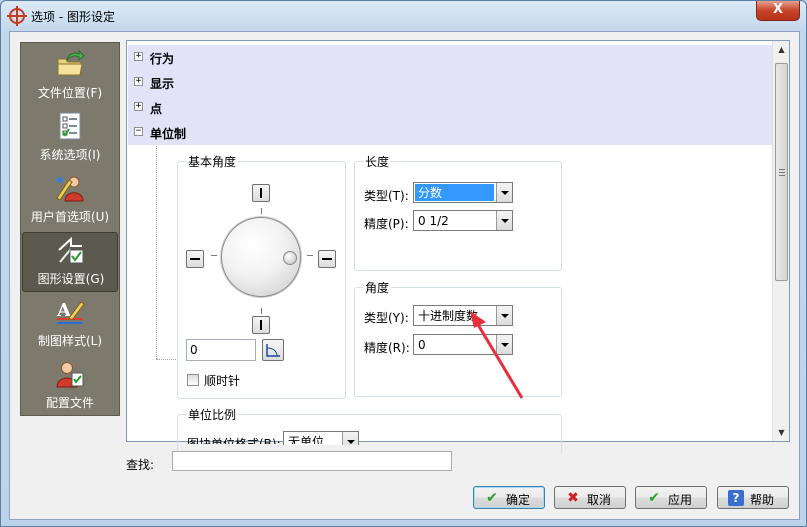 This screenshot has width=807, height=527. What do you see at coordinates (387, 348) in the screenshot?
I see `angle-precision-label: 精度(R):` at bounding box center [387, 348].